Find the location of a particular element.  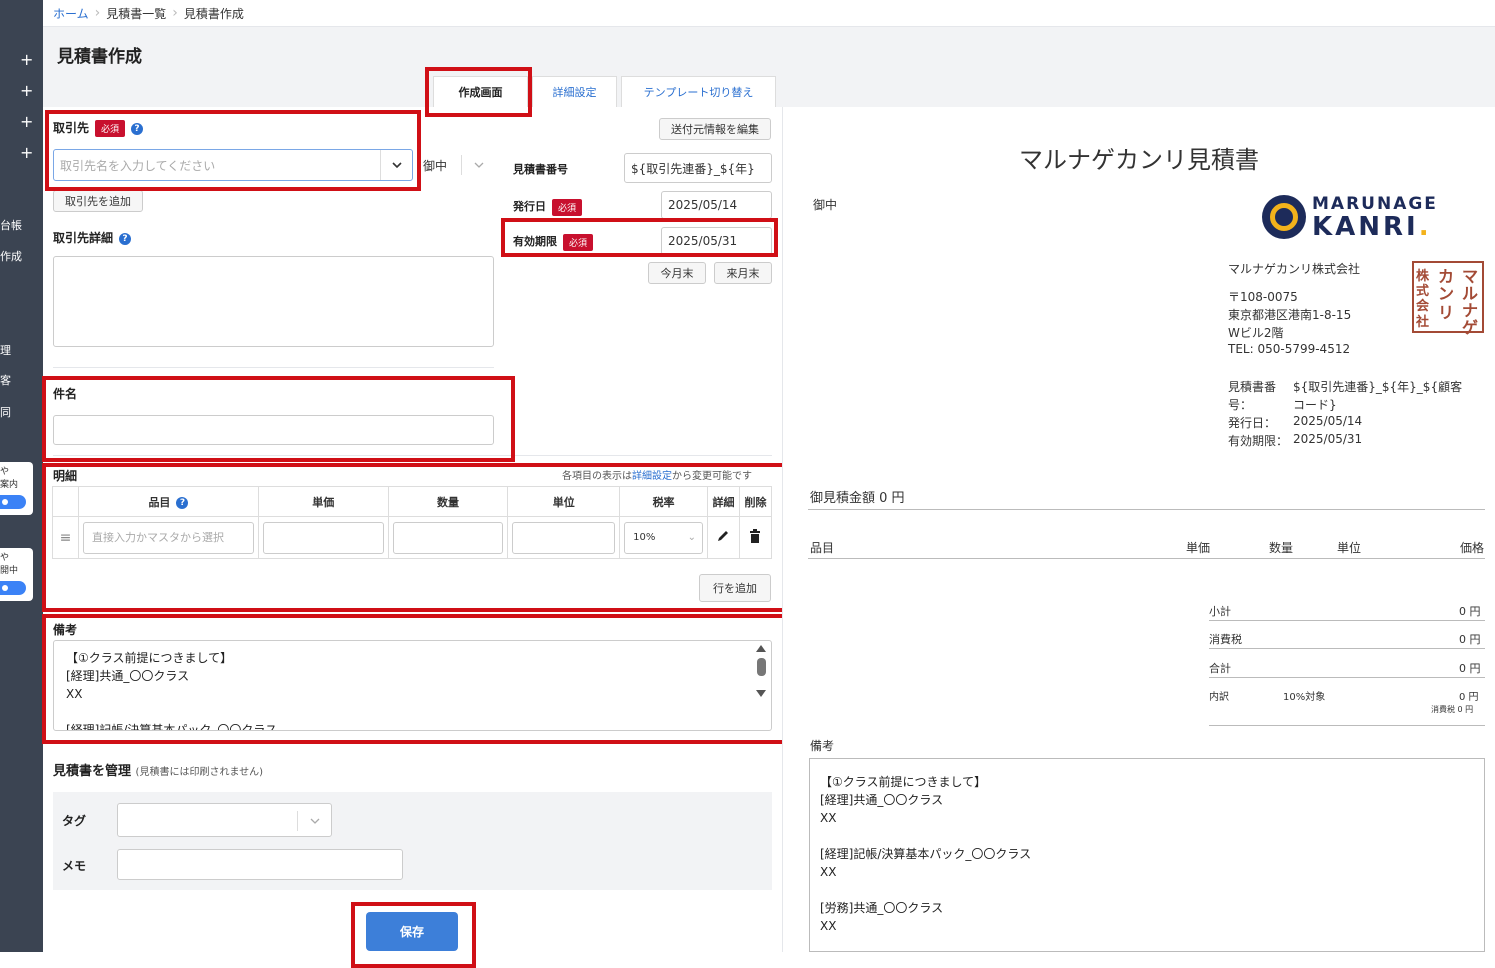

preview-title: マルナゲカンリ見積書 is located at coordinates (1139, 160).